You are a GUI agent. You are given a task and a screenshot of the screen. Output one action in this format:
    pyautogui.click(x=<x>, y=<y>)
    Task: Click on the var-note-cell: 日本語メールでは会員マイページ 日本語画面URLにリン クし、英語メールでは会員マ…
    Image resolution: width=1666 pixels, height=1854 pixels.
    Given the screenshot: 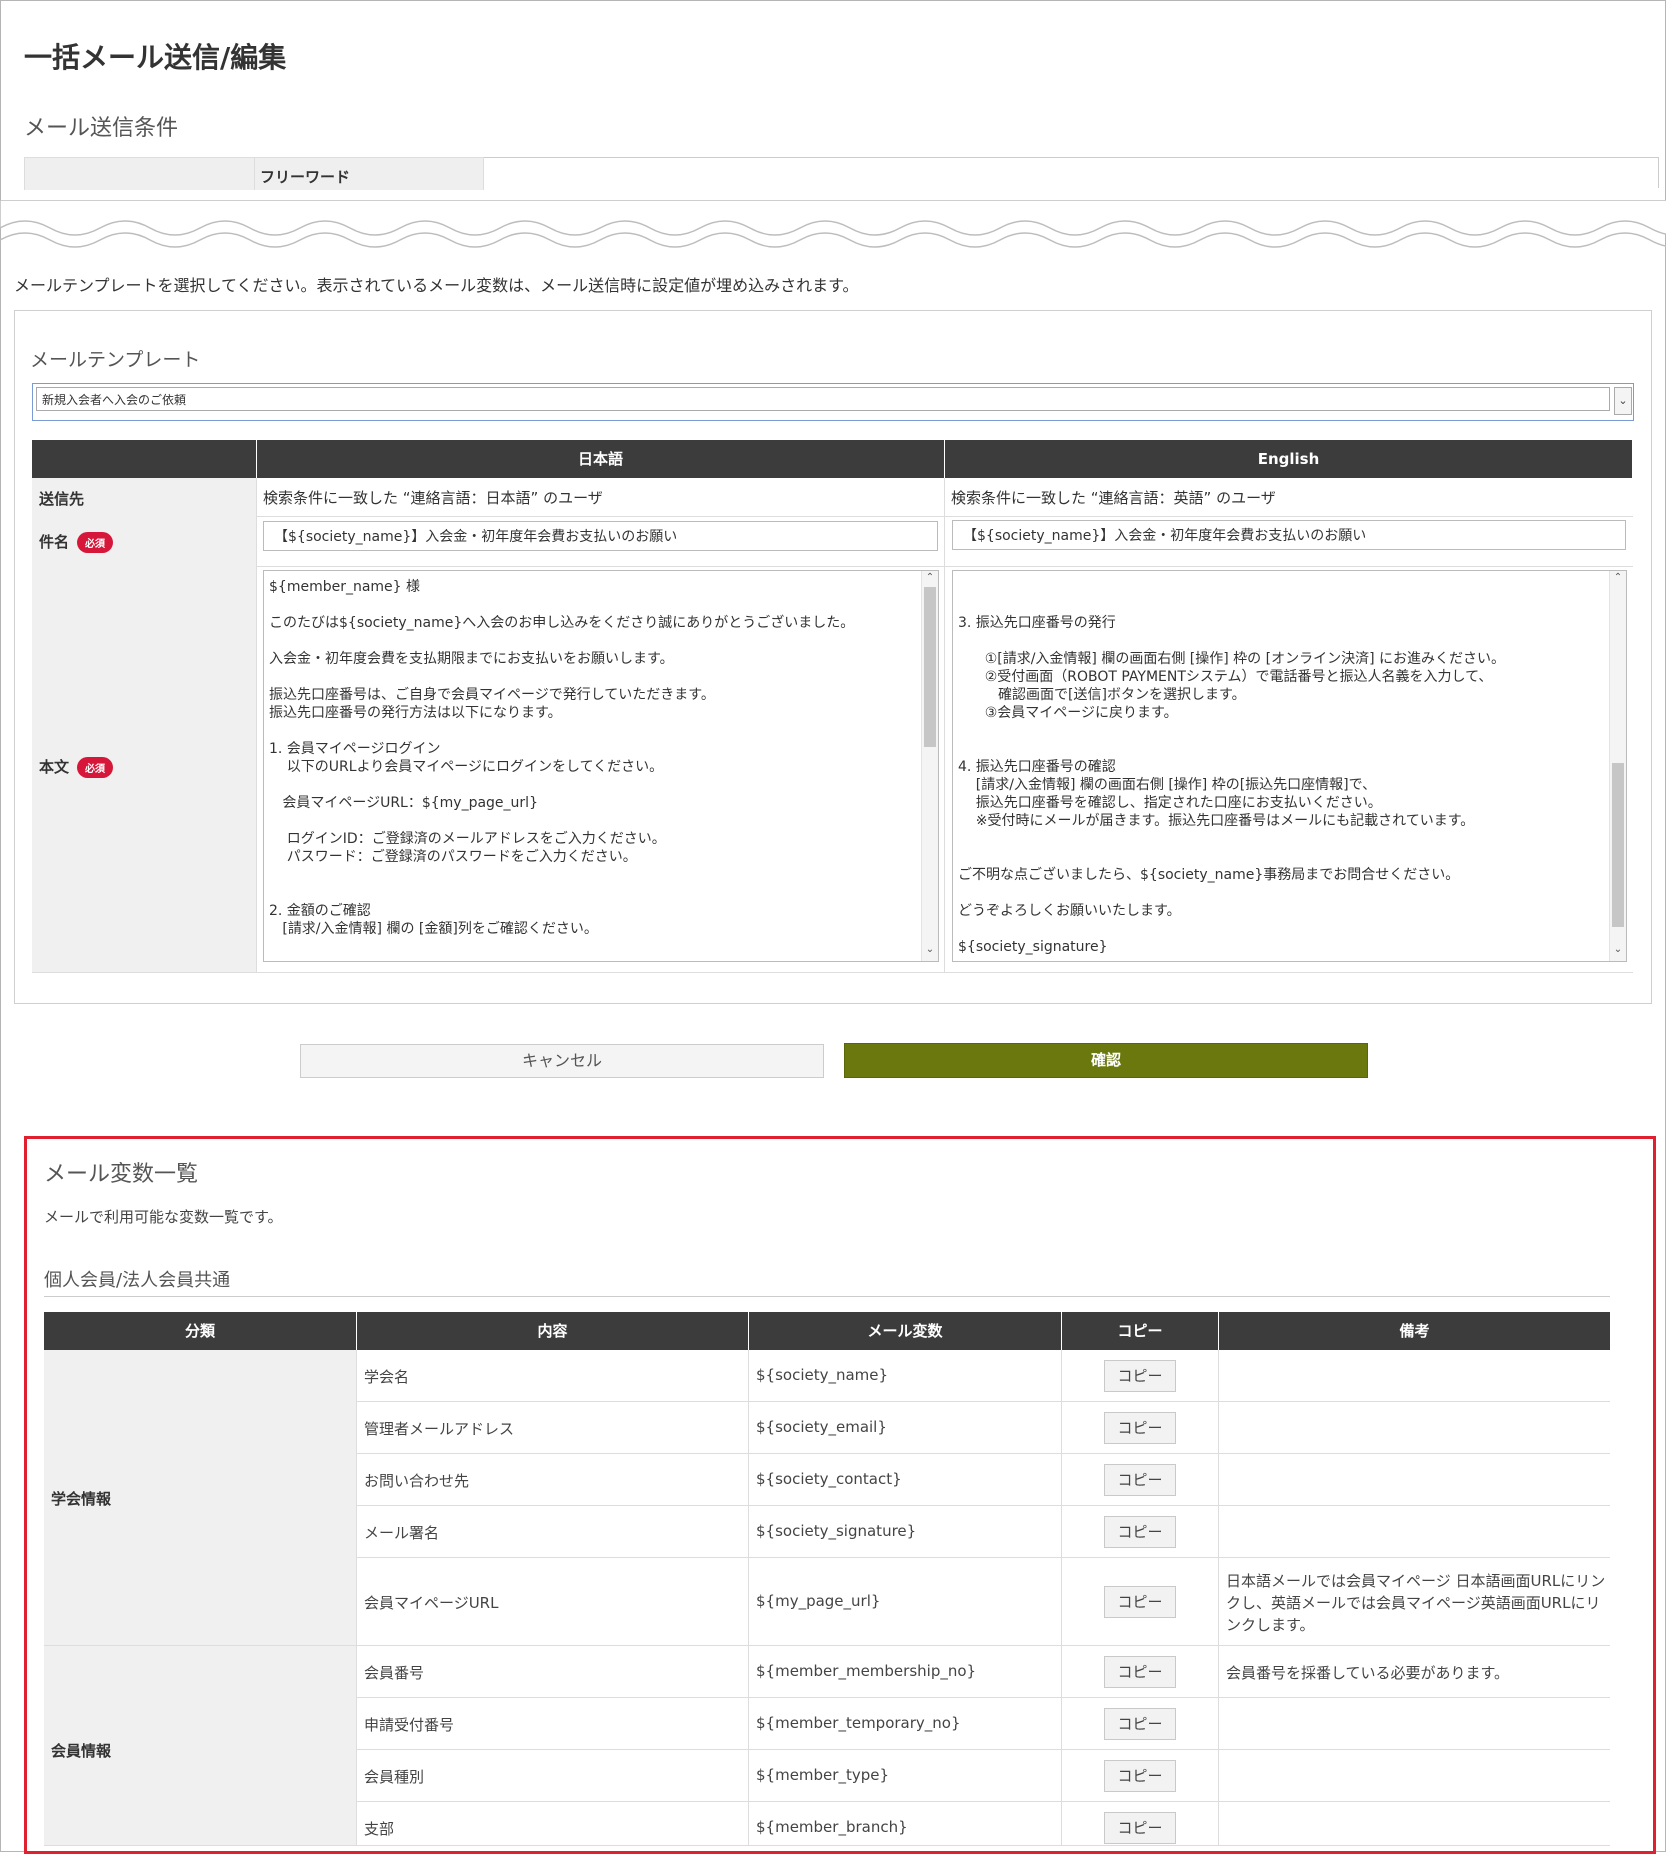 What is the action you would take?
    pyautogui.click(x=1414, y=1602)
    